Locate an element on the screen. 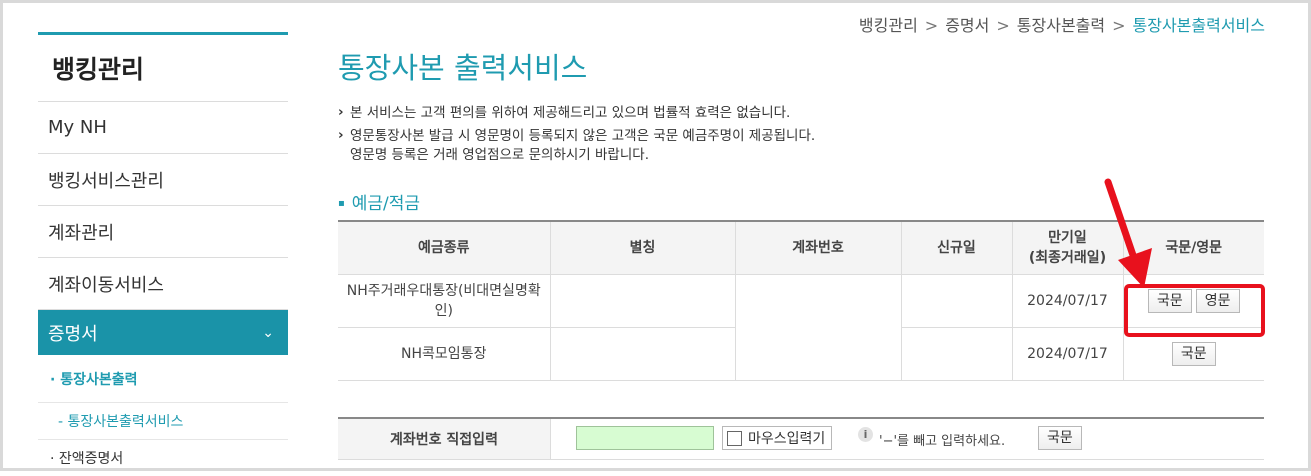 This screenshot has width=1311, height=476. sidebar-item-mynh: My NH is located at coordinates (163, 128).